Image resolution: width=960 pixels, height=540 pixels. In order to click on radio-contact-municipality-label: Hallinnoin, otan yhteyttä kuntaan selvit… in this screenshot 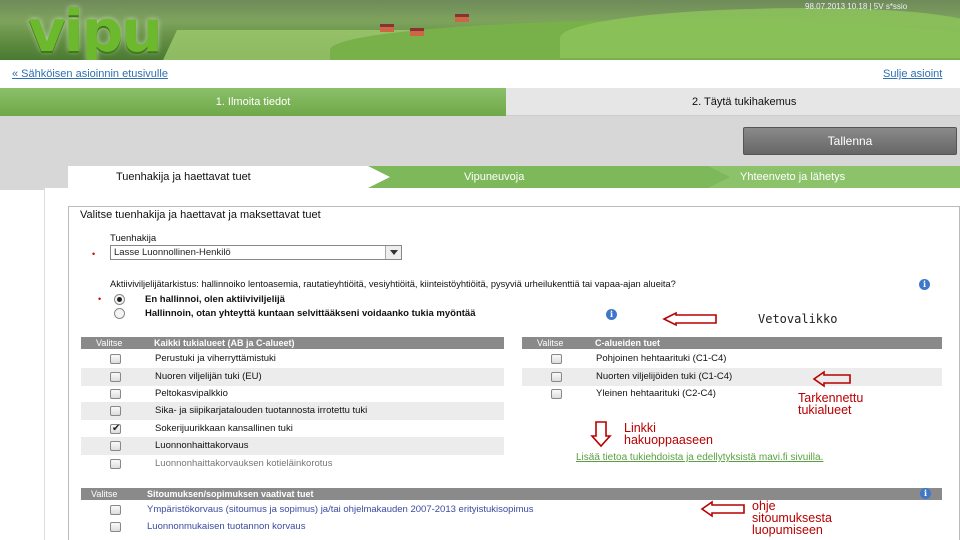, I will do `click(310, 313)`.